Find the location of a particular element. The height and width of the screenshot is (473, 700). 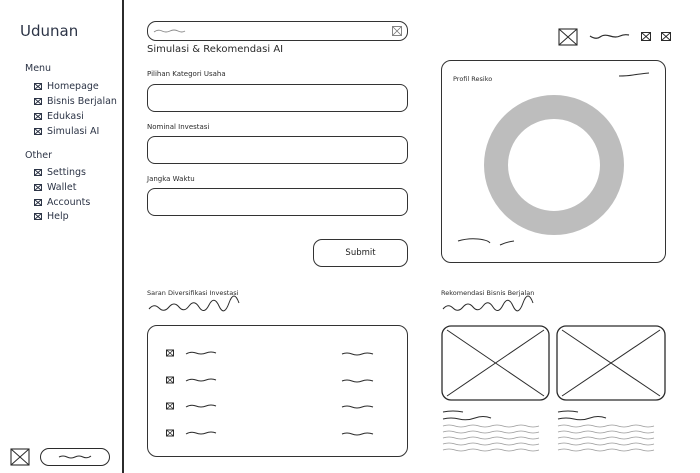

sidebar-item-wallet: Wallet is located at coordinates (55, 187).